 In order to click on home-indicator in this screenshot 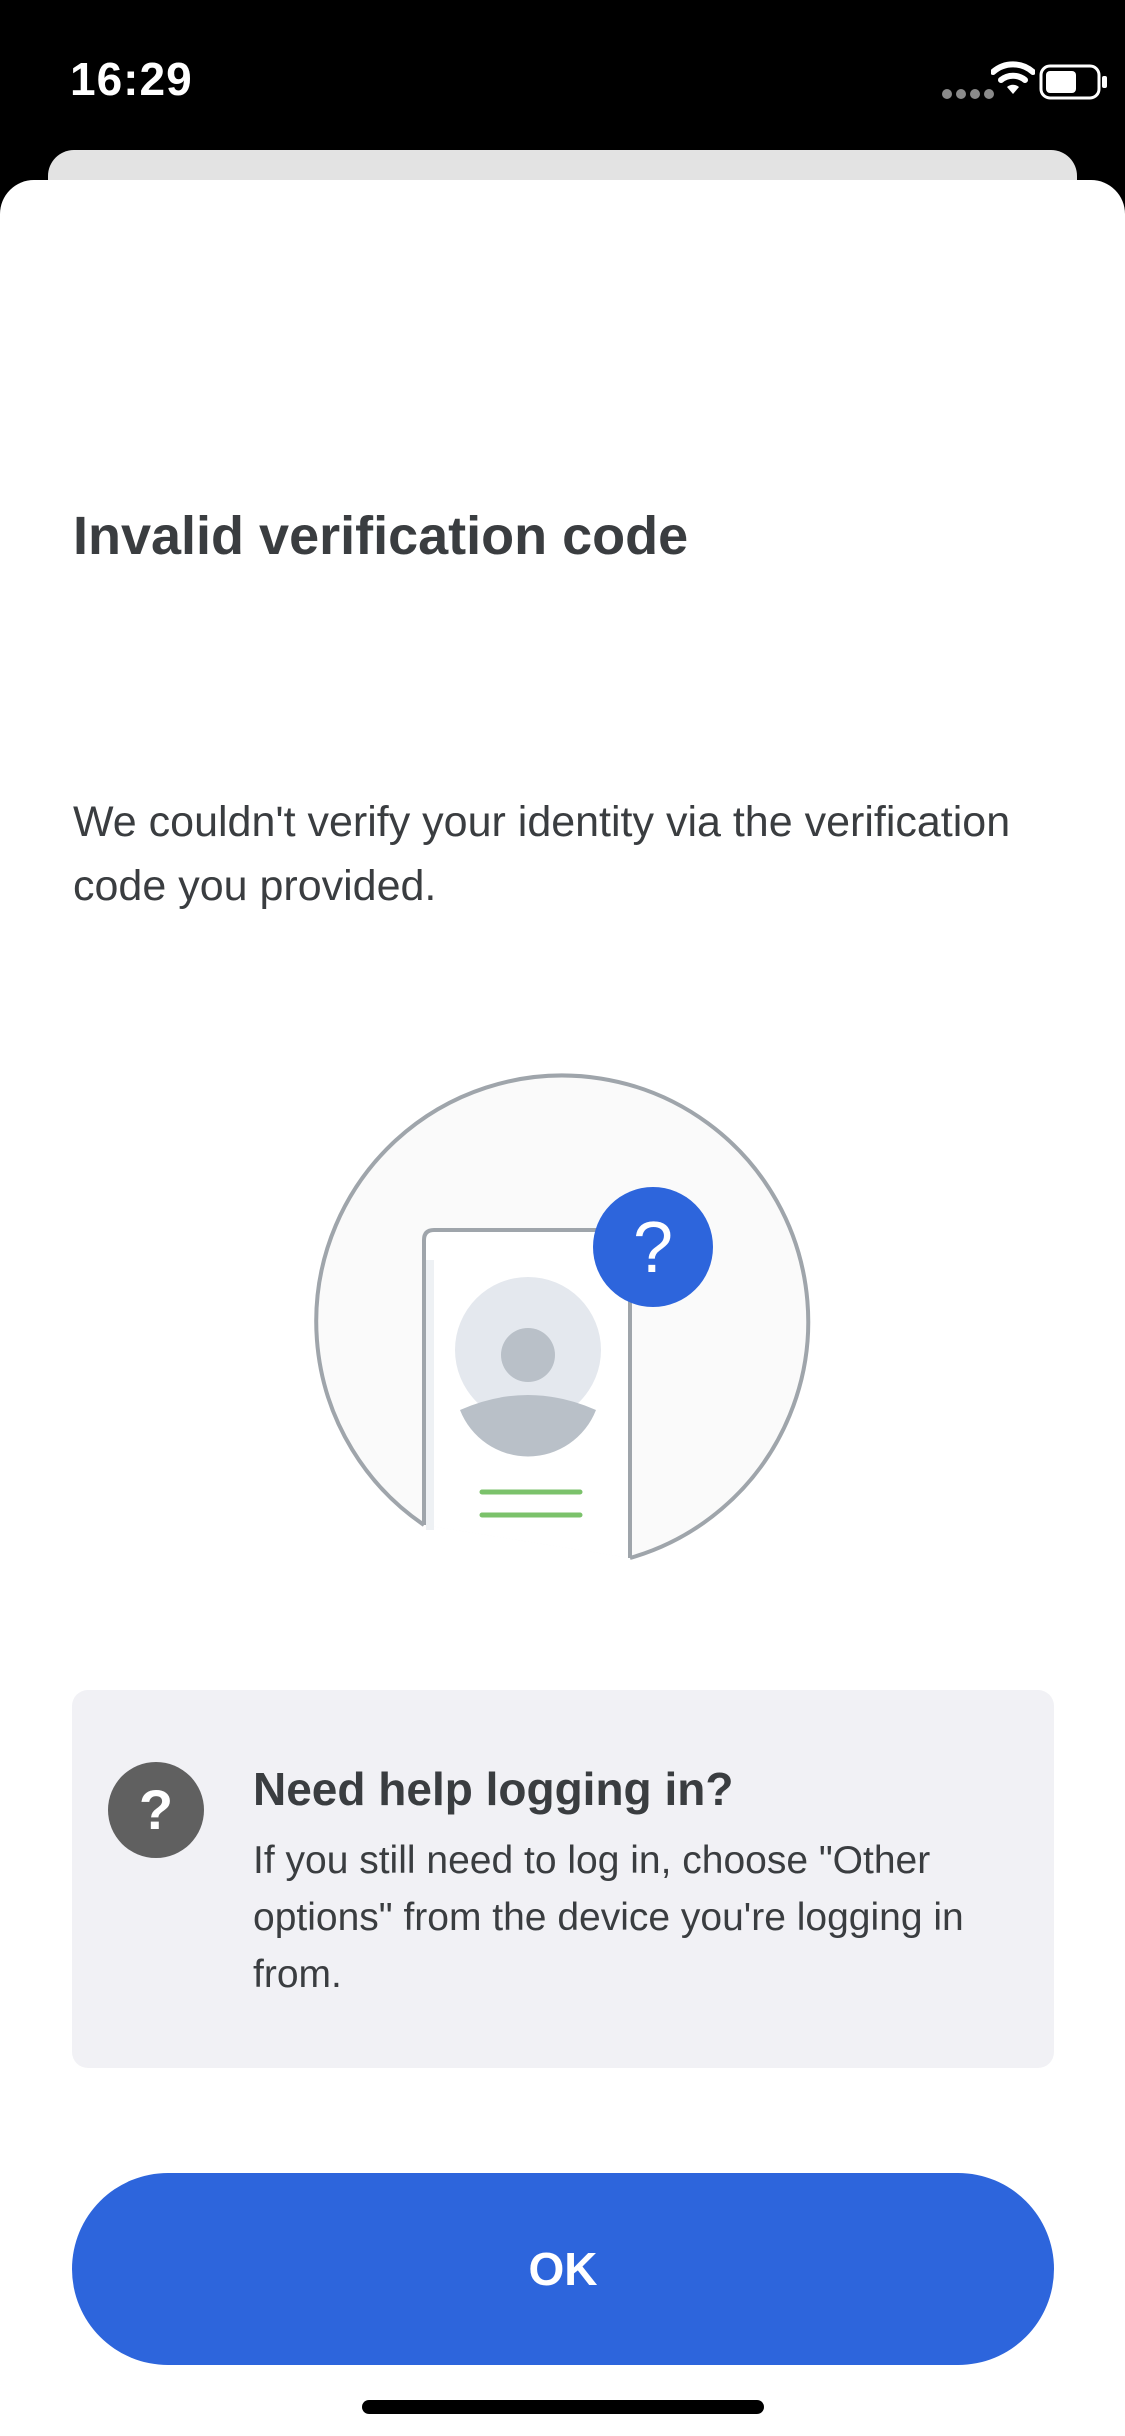, I will do `click(563, 2407)`.